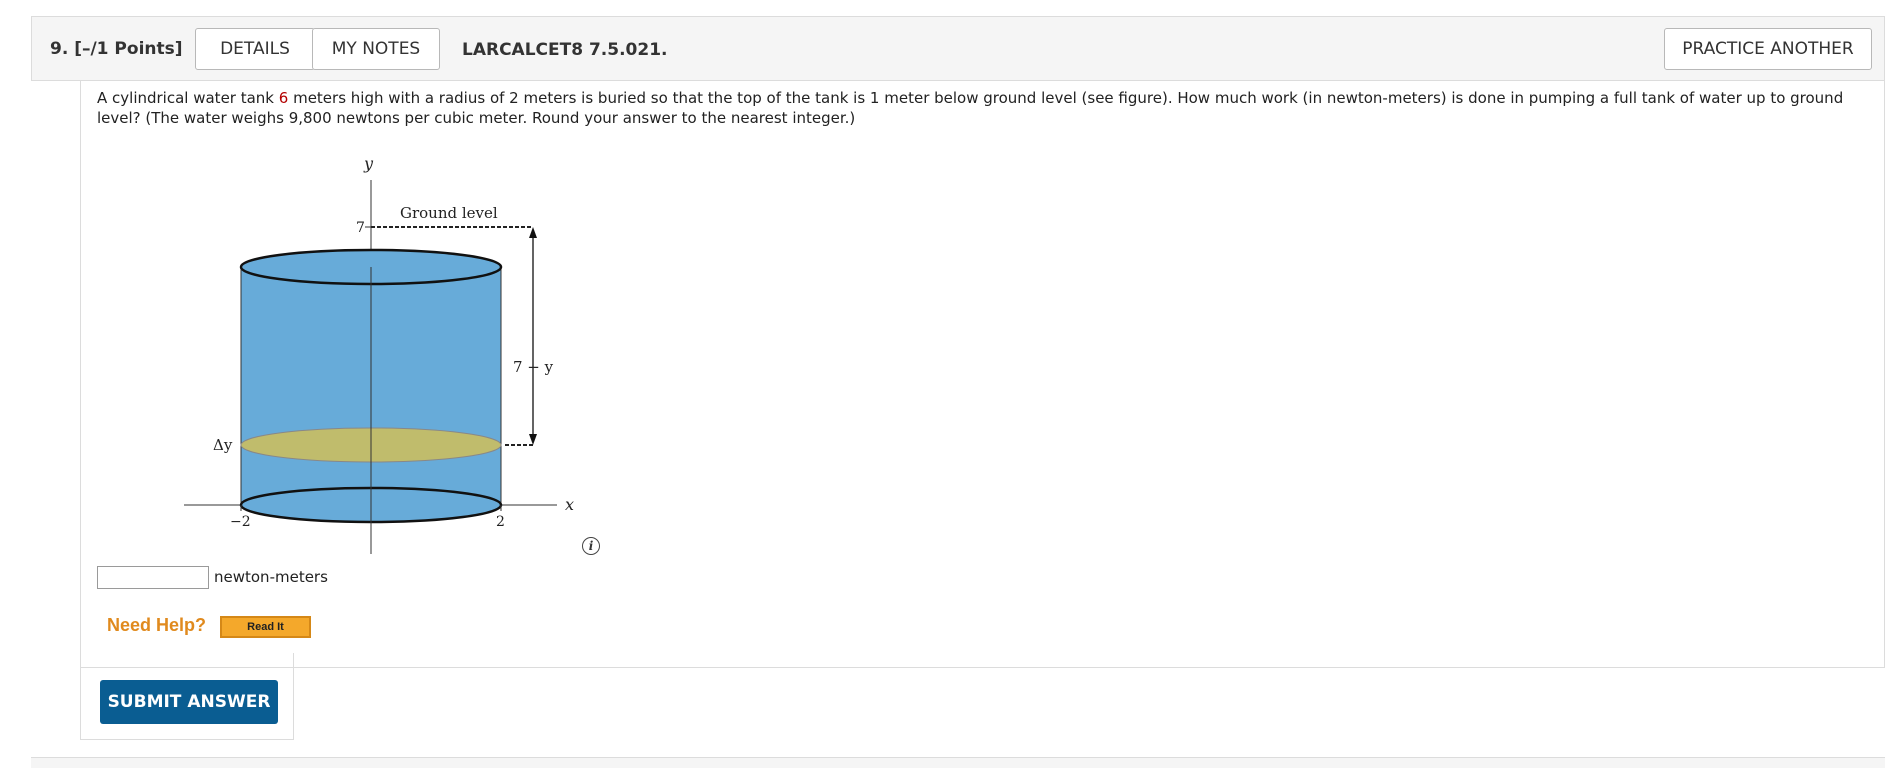 This screenshot has height=768, width=1885. I want to click on question-number: 9. [–/1 Points], so click(116, 49).